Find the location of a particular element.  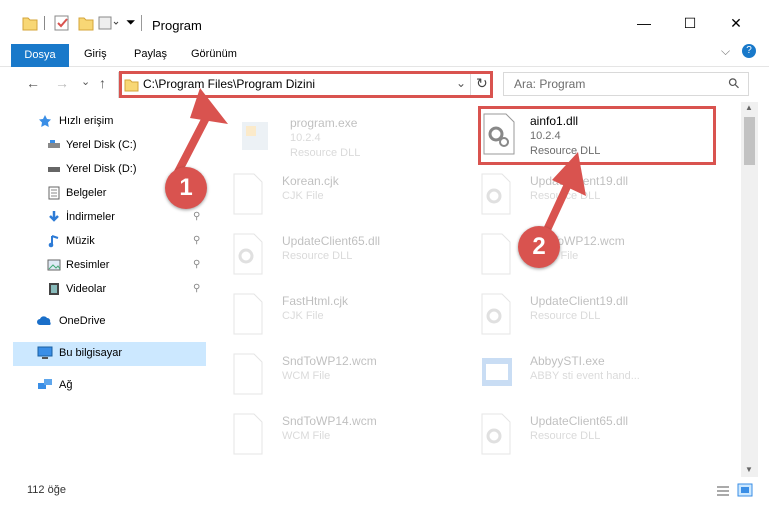

tab-view: Görünüm is located at coordinates (214, 54).